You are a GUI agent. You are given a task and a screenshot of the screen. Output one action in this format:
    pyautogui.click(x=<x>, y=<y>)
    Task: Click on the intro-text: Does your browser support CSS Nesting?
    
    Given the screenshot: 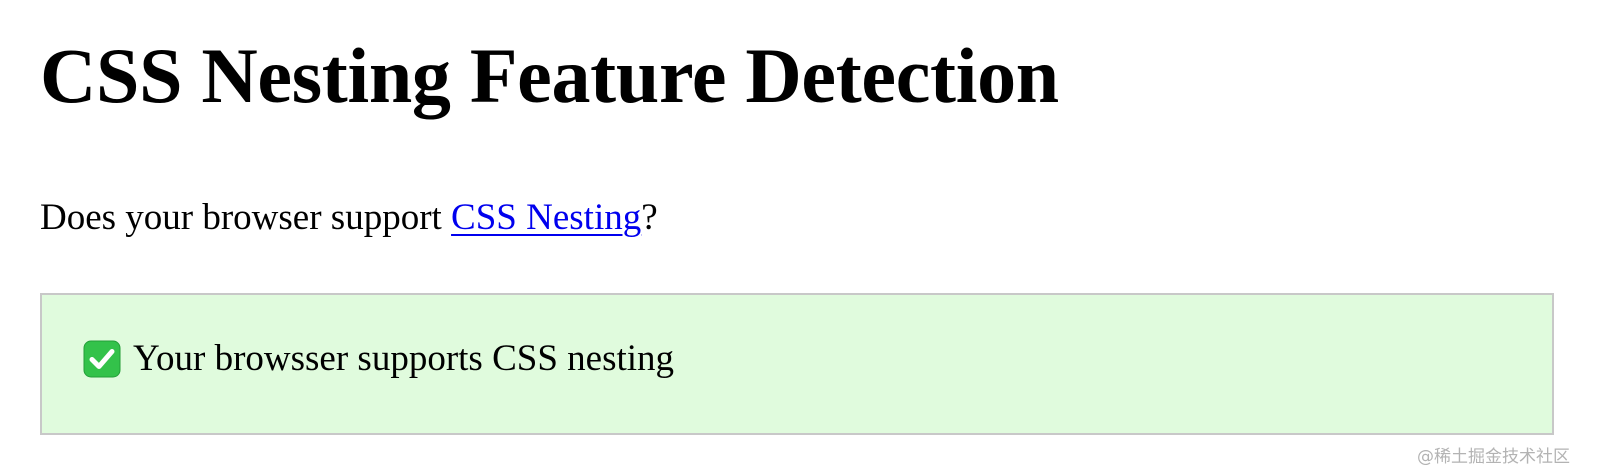 What is the action you would take?
    pyautogui.click(x=349, y=218)
    